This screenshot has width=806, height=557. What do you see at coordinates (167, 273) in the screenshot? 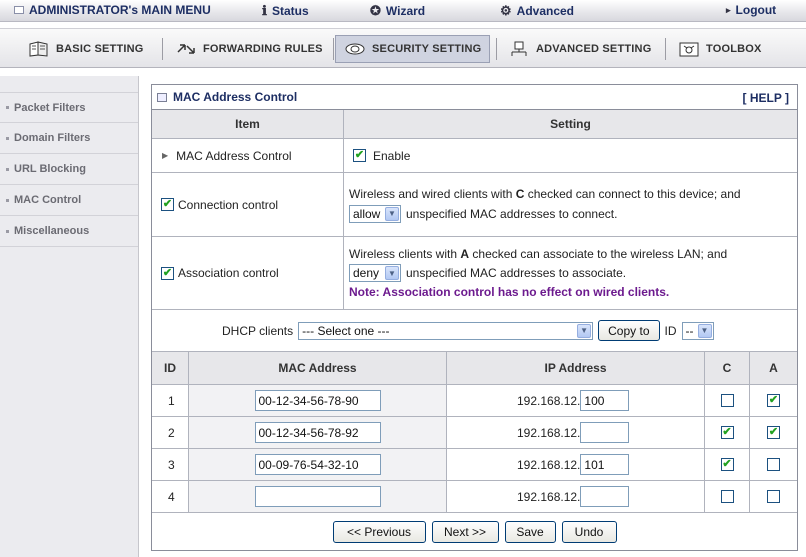
I see `association-control-checkbox: ✔` at bounding box center [167, 273].